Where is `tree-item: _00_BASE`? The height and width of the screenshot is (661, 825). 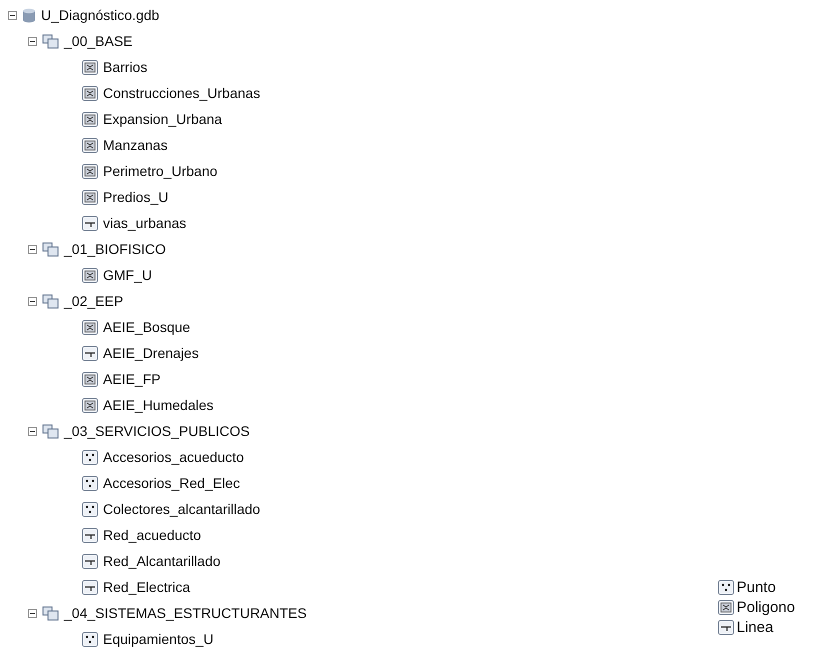
tree-item: _00_BASE is located at coordinates (98, 41).